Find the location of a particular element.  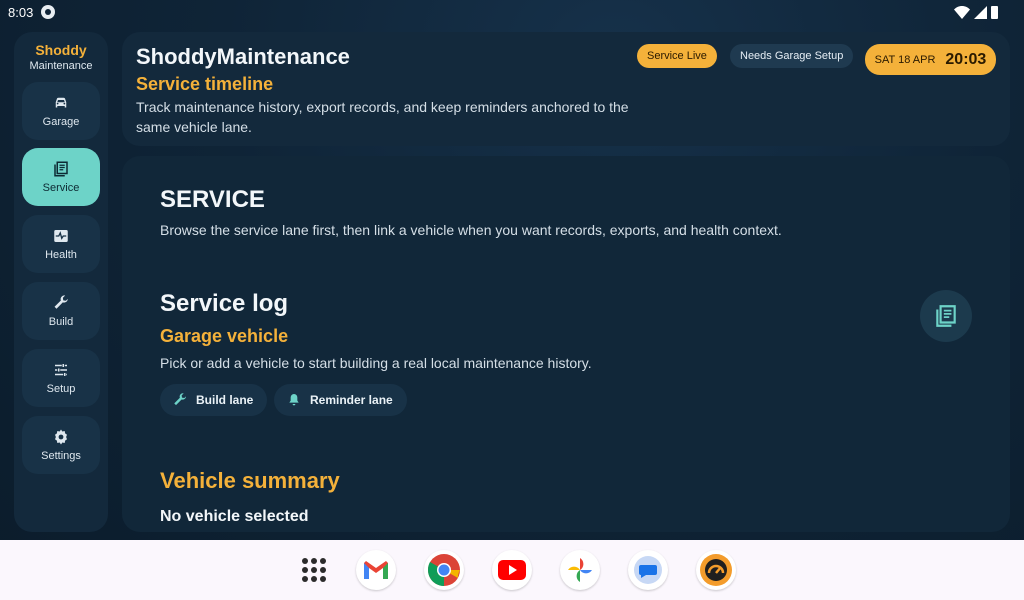

service-log-title: Service log is located at coordinates (224, 303).